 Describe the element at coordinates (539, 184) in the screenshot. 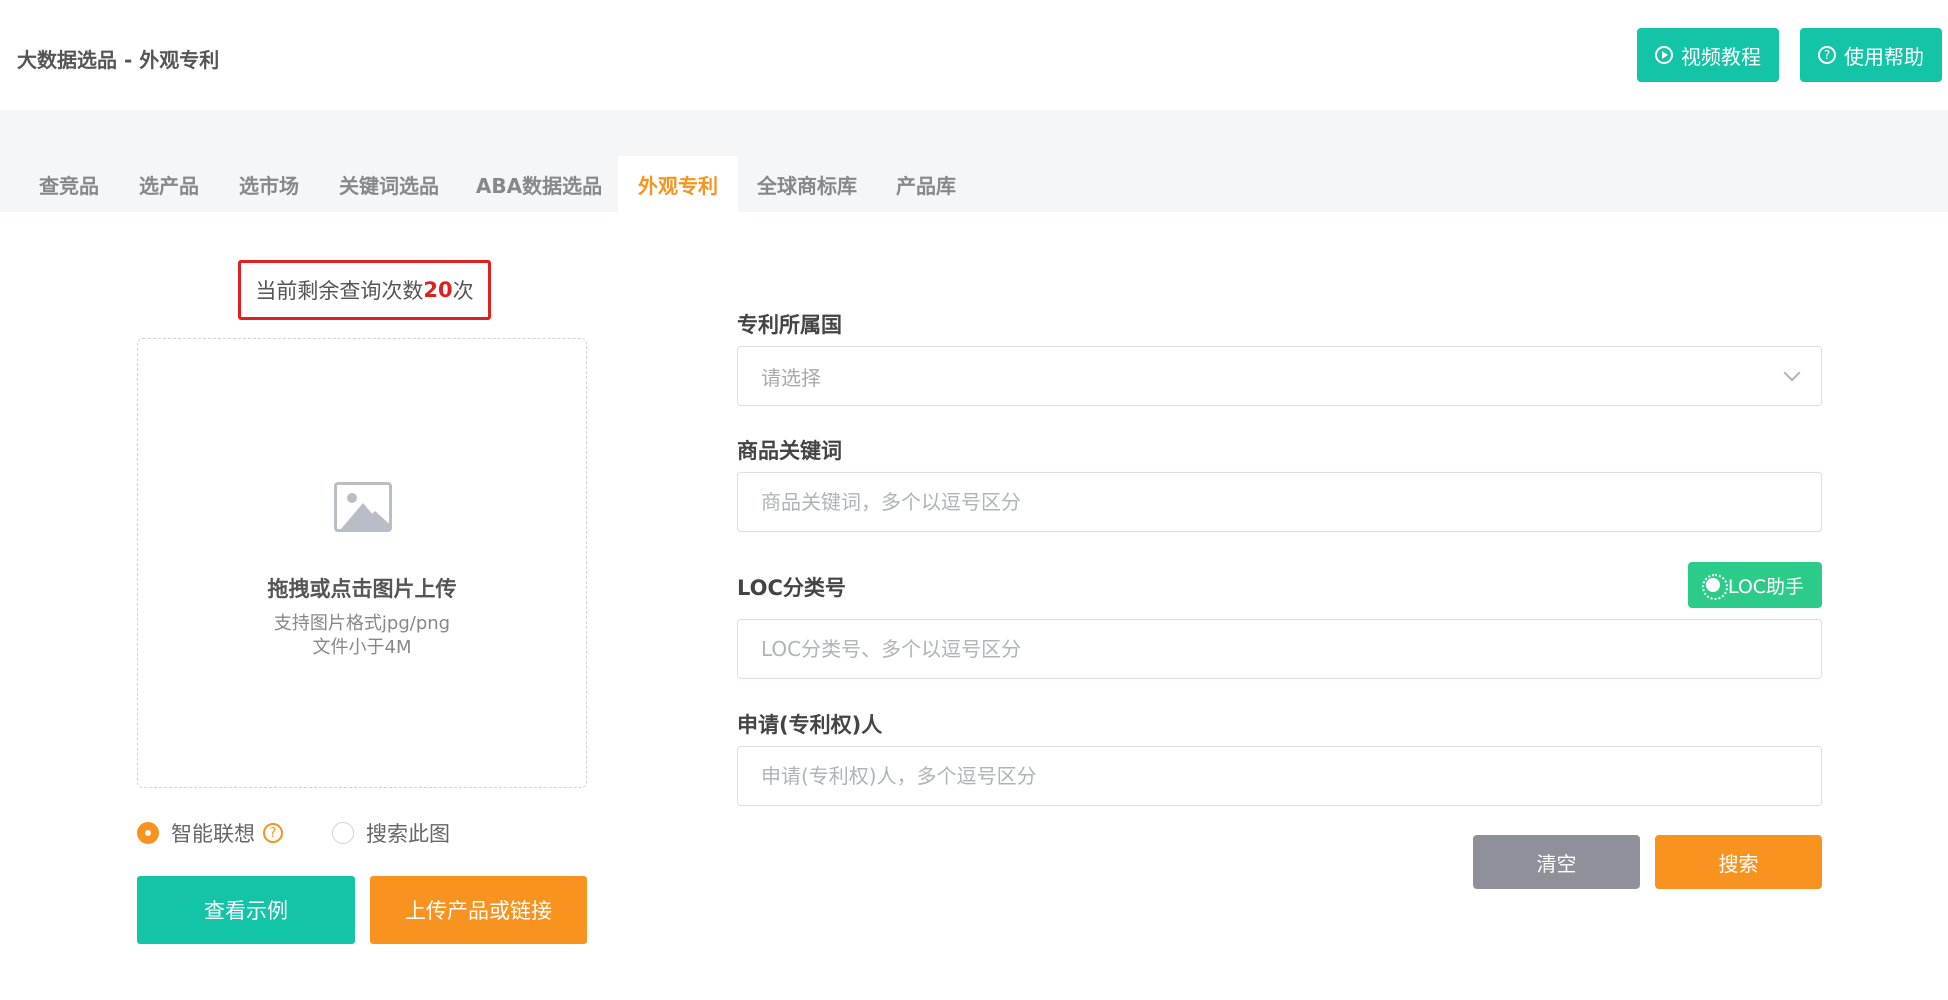

I see `tab-aba: ABA数据选品` at that location.